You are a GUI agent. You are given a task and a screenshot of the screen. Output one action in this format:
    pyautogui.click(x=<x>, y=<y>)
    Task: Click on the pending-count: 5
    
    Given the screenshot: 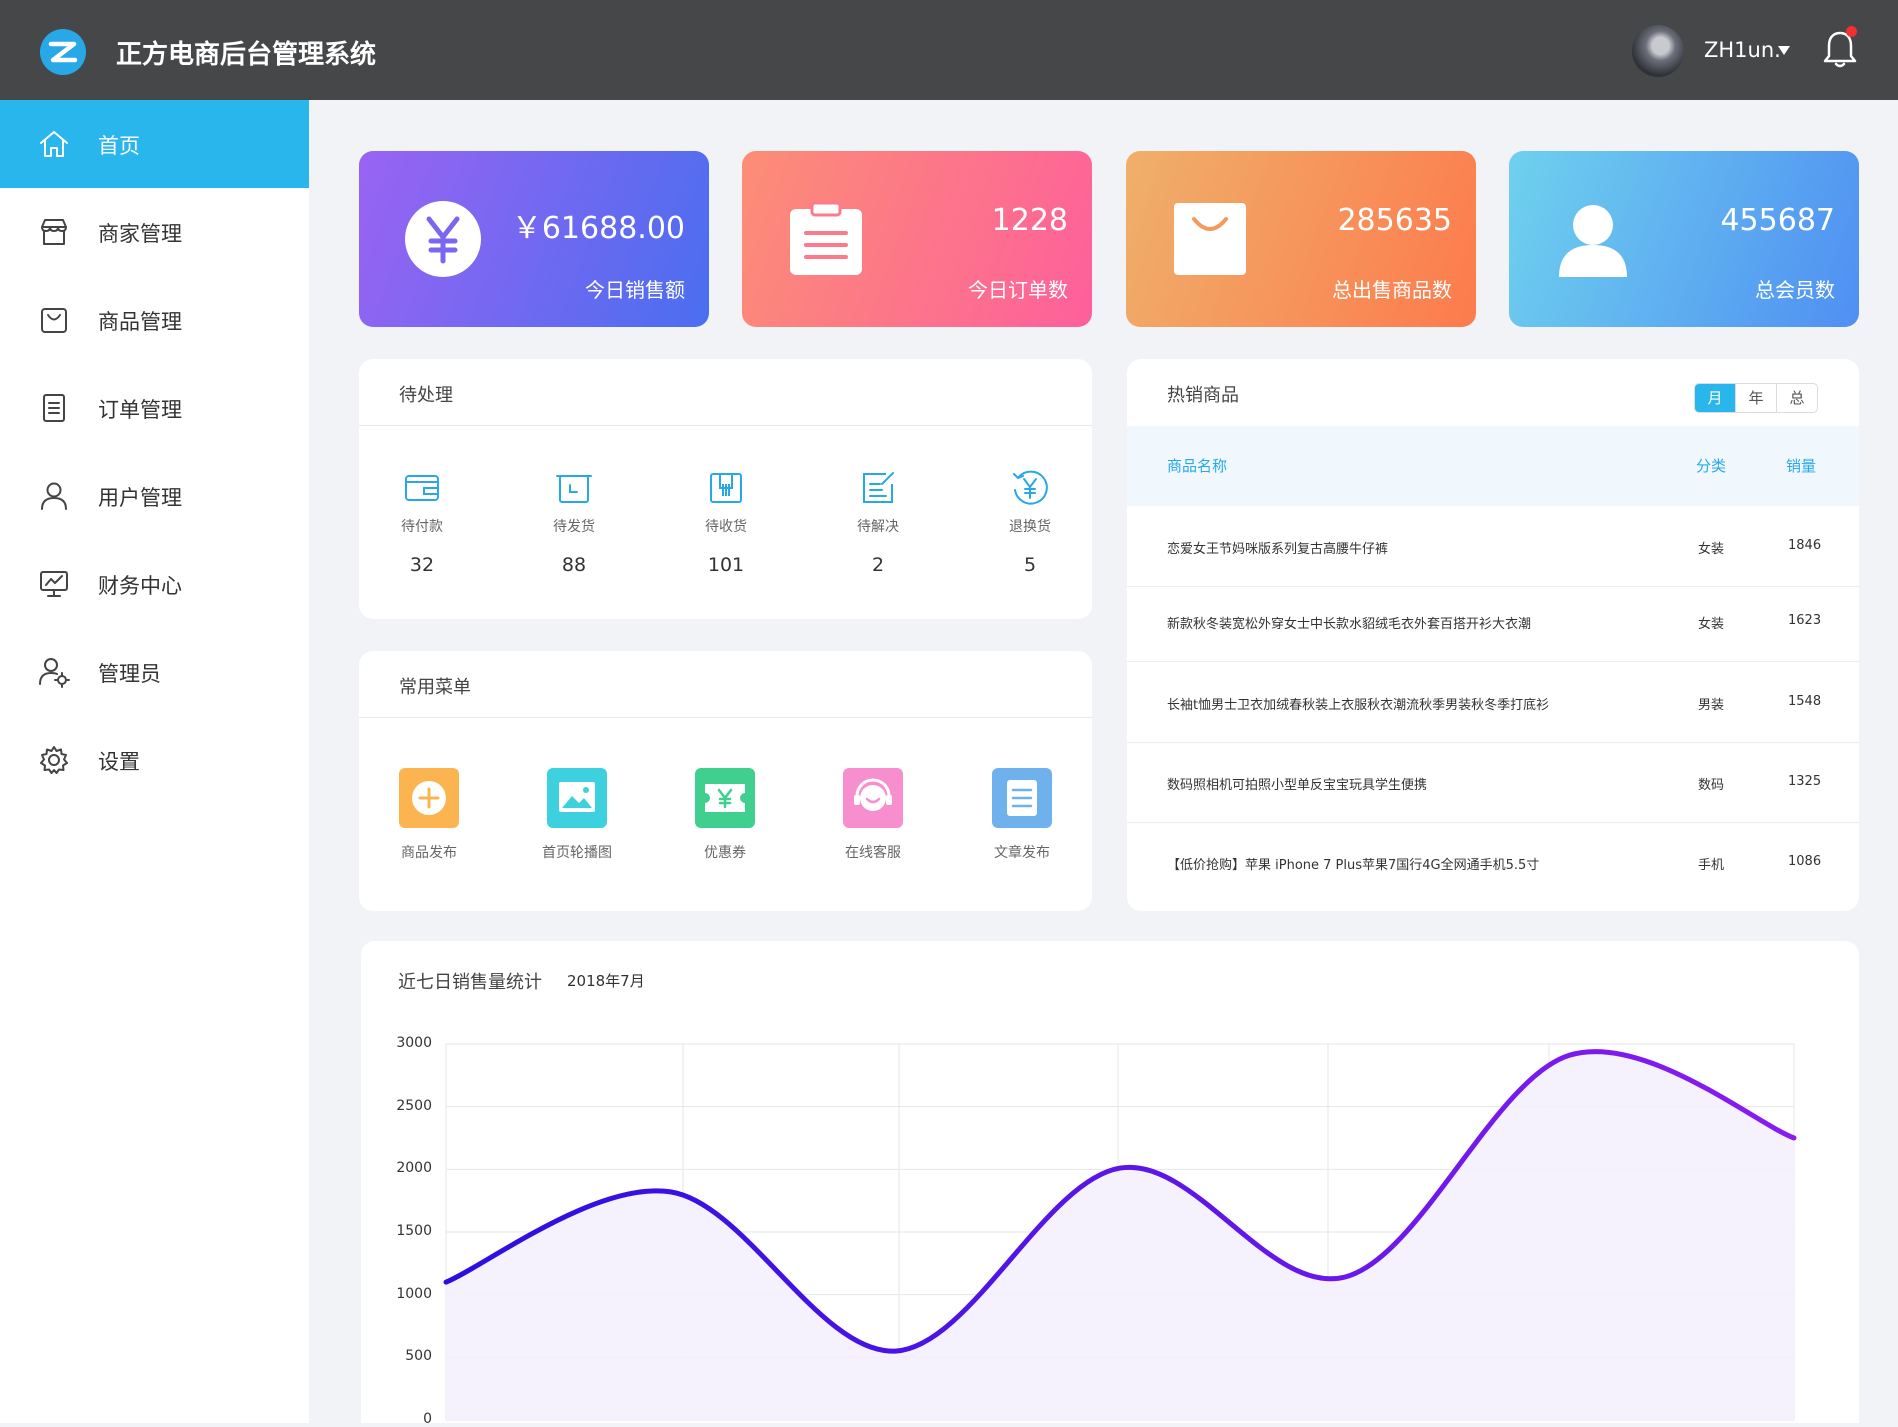 What is the action you would take?
    pyautogui.click(x=1030, y=565)
    